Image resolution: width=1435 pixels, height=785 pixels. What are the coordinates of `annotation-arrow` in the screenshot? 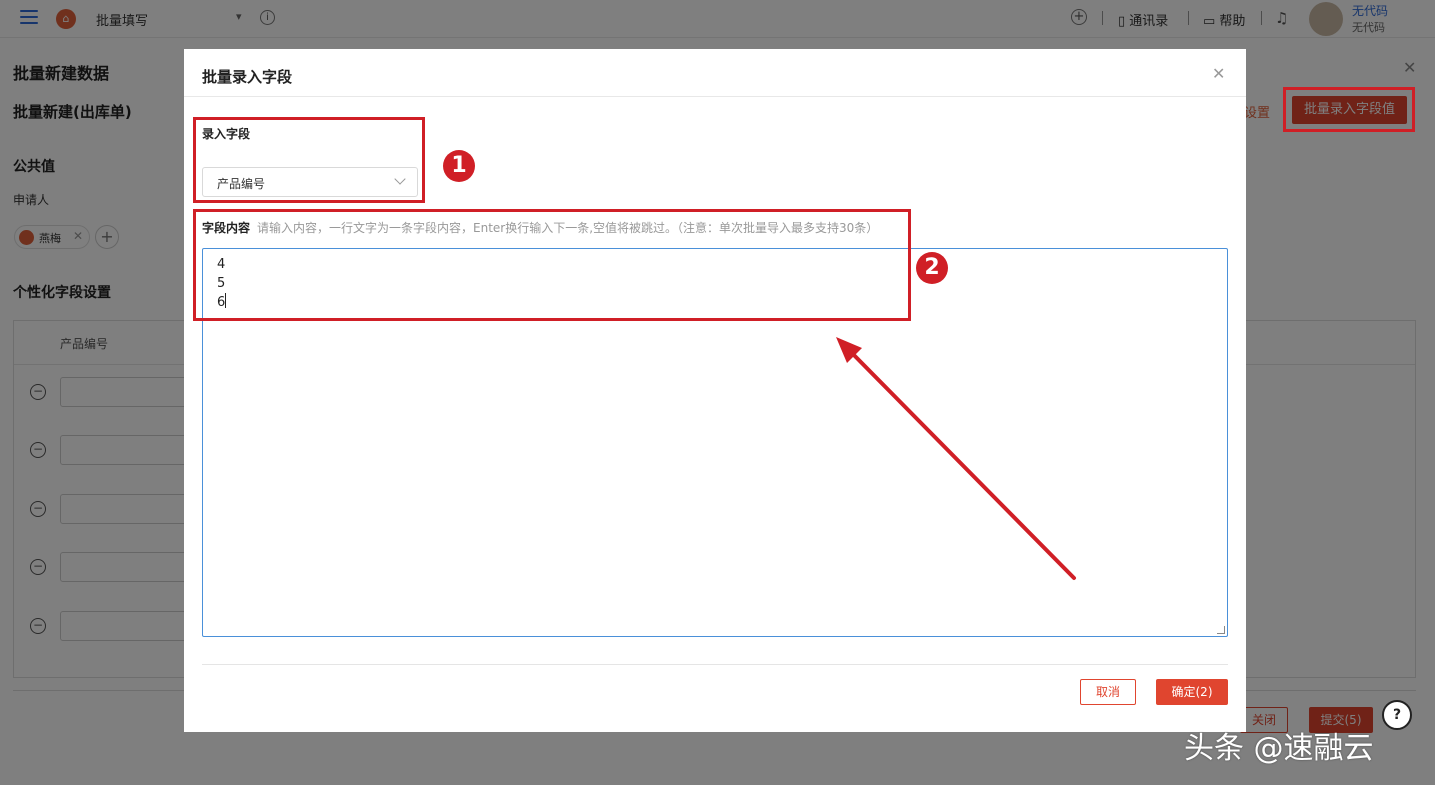 It's located at (956, 458).